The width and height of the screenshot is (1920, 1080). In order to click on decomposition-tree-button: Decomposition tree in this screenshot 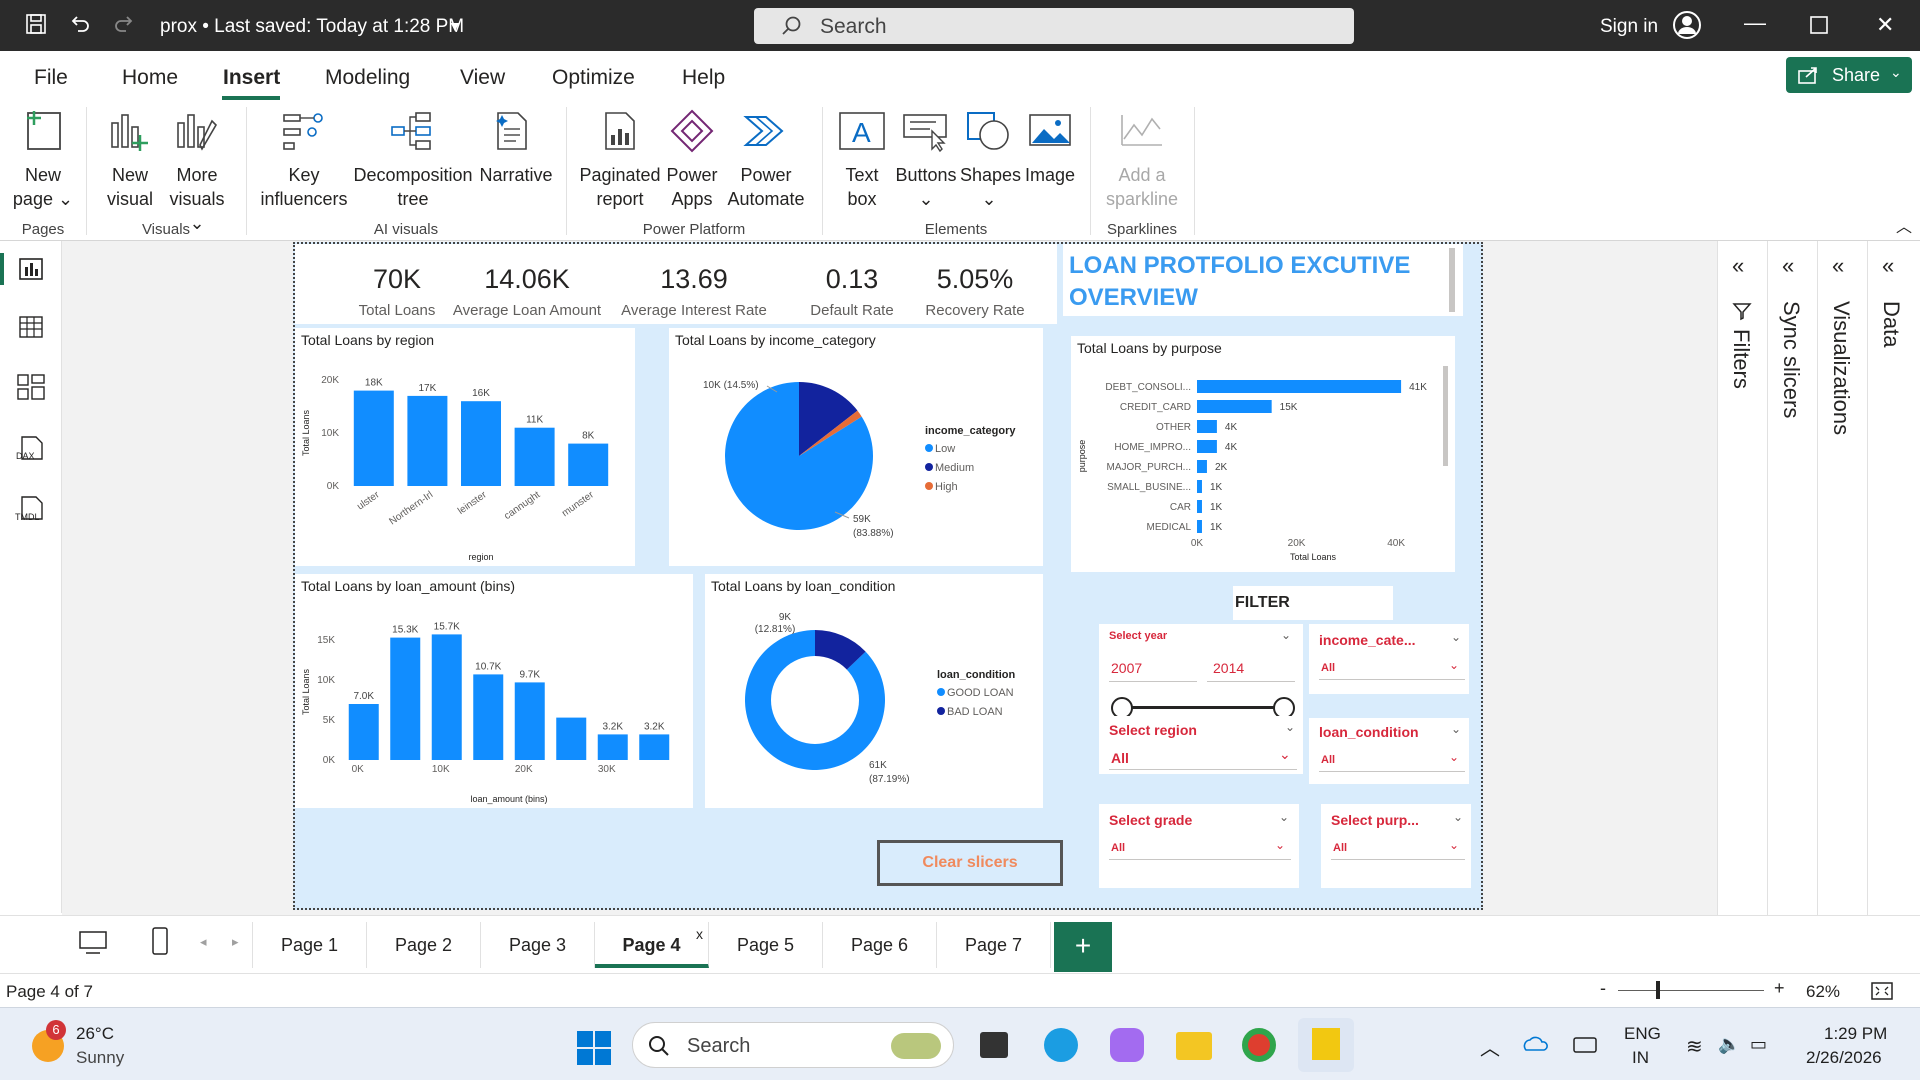, I will do `click(413, 187)`.